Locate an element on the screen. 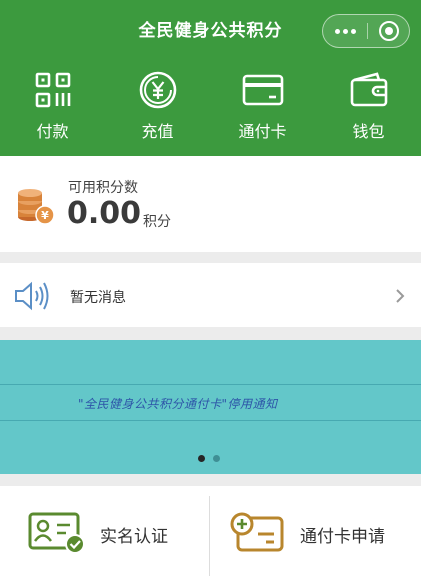 The height and width of the screenshot is (579, 421). points-value: 0.00 is located at coordinates (104, 213).